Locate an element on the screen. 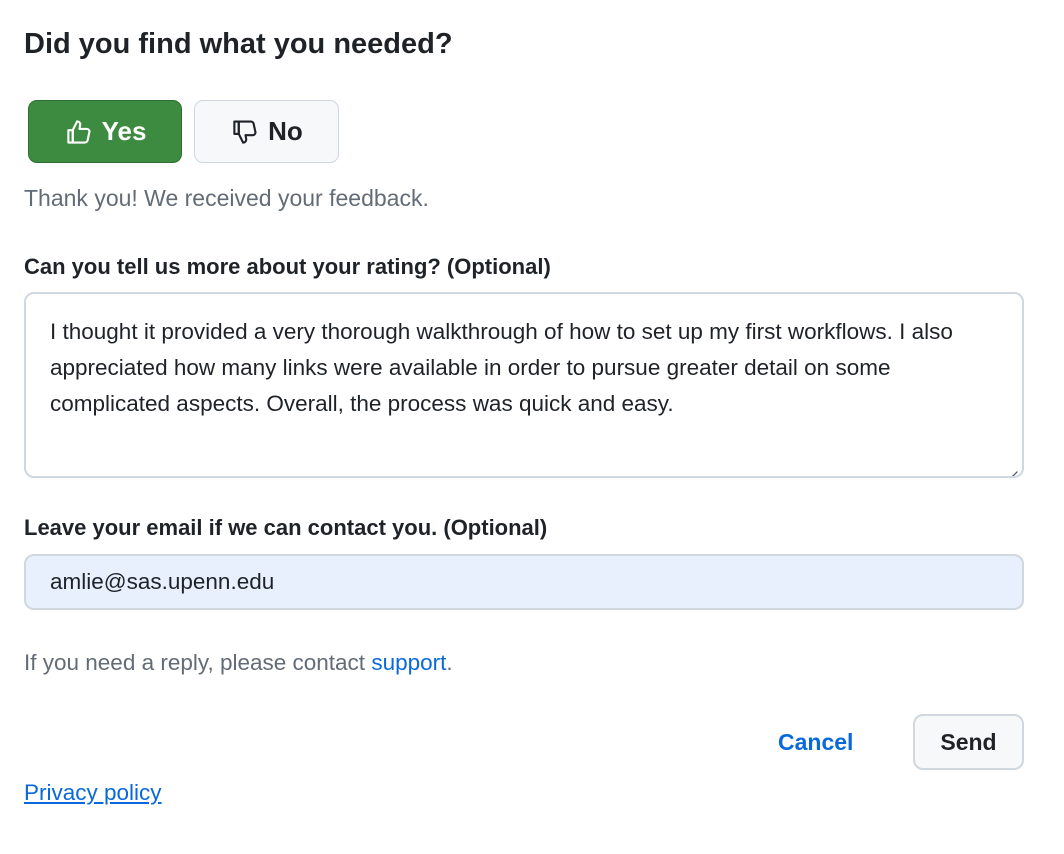  yes-button: Yes is located at coordinates (105, 131).